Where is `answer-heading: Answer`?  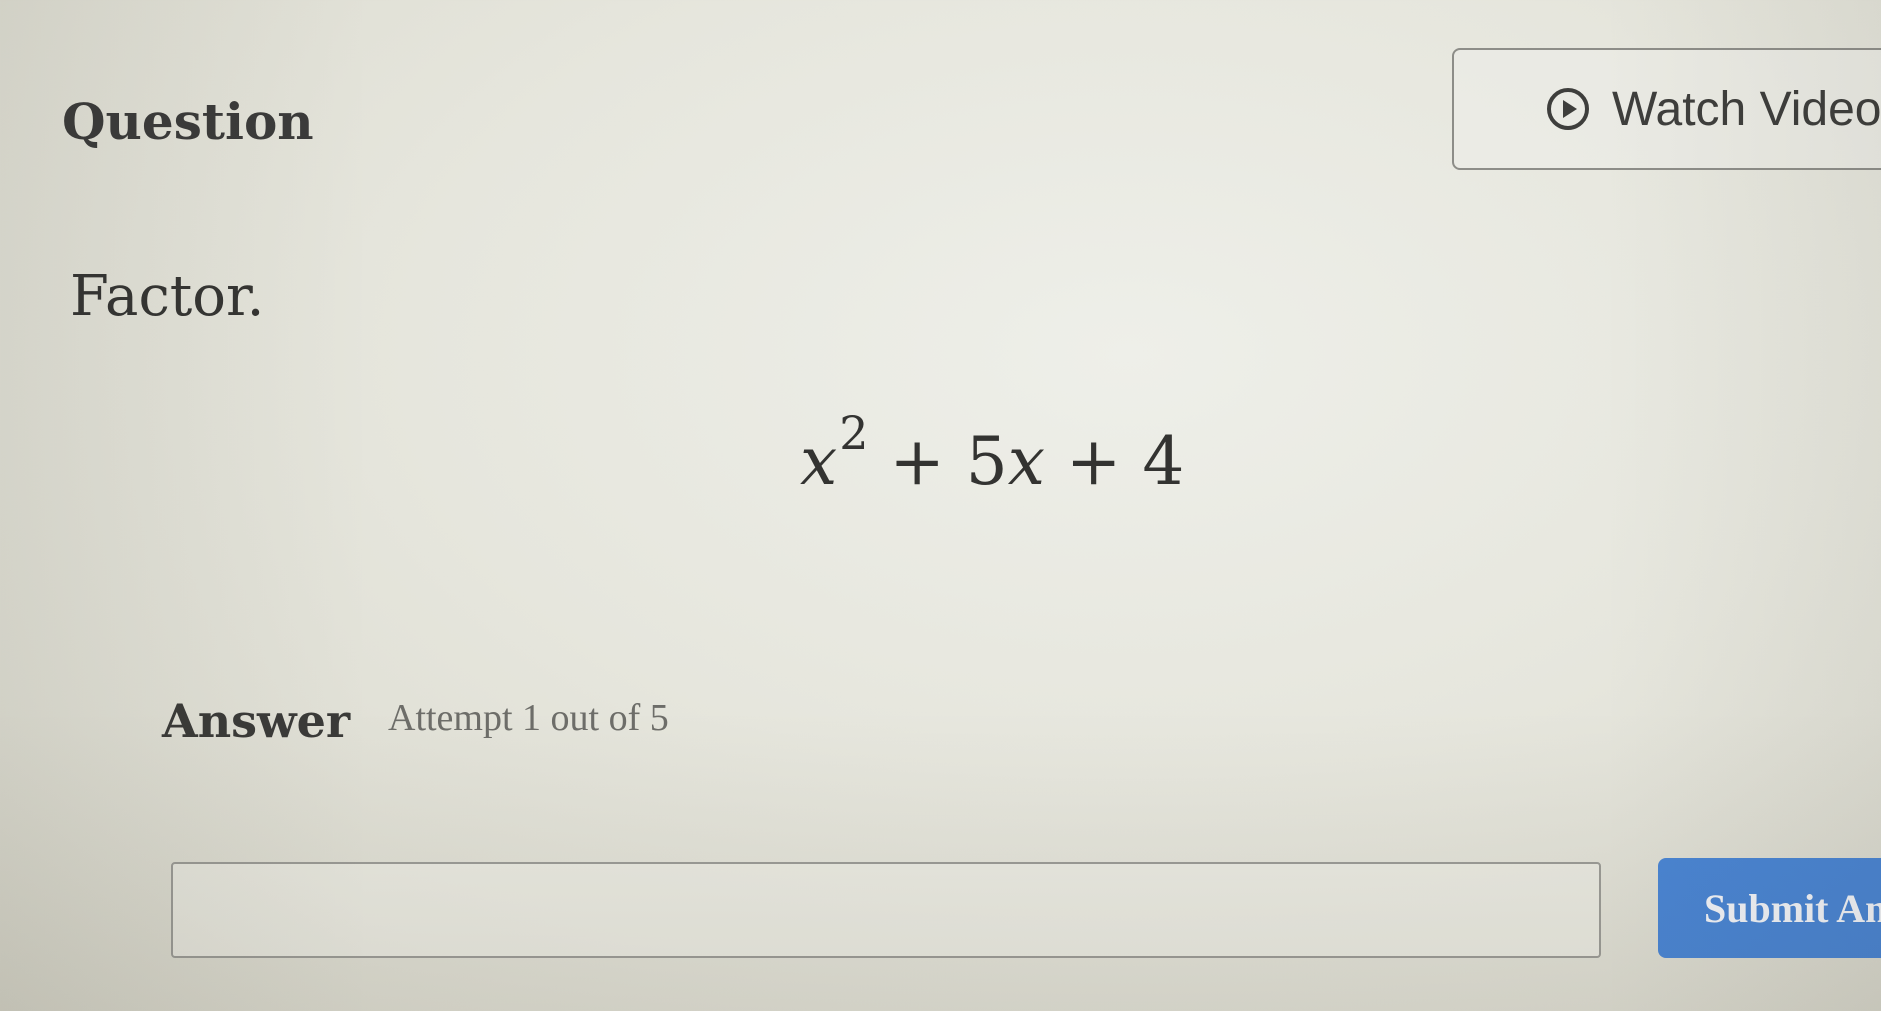 answer-heading: Answer is located at coordinates (256, 721).